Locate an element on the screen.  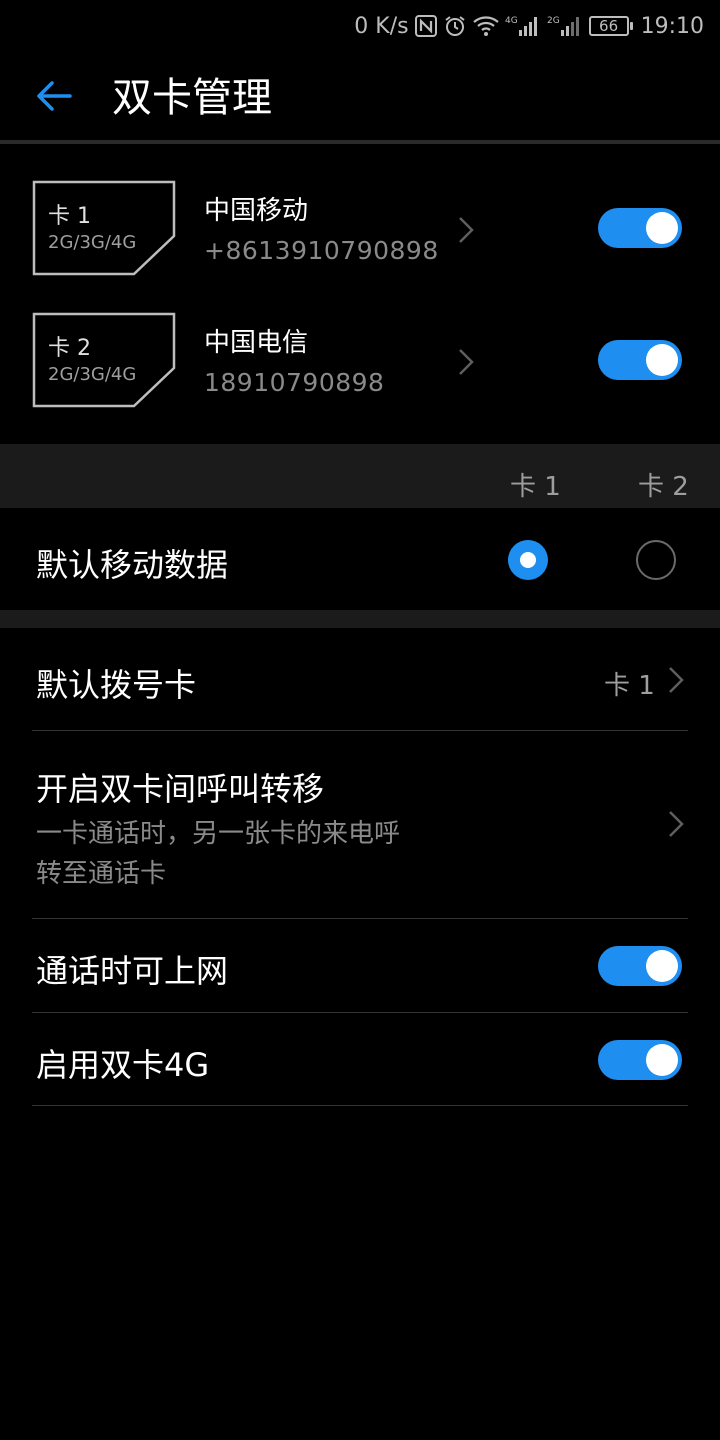
dual-4g-label: 启用双卡4G is located at coordinates (123, 1065).